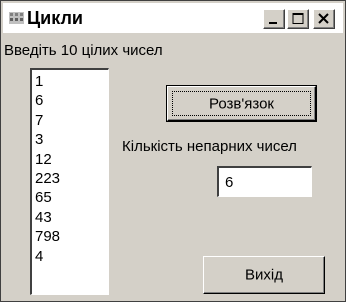 The image size is (346, 302). I want to click on list-item: 6, so click(71, 100).